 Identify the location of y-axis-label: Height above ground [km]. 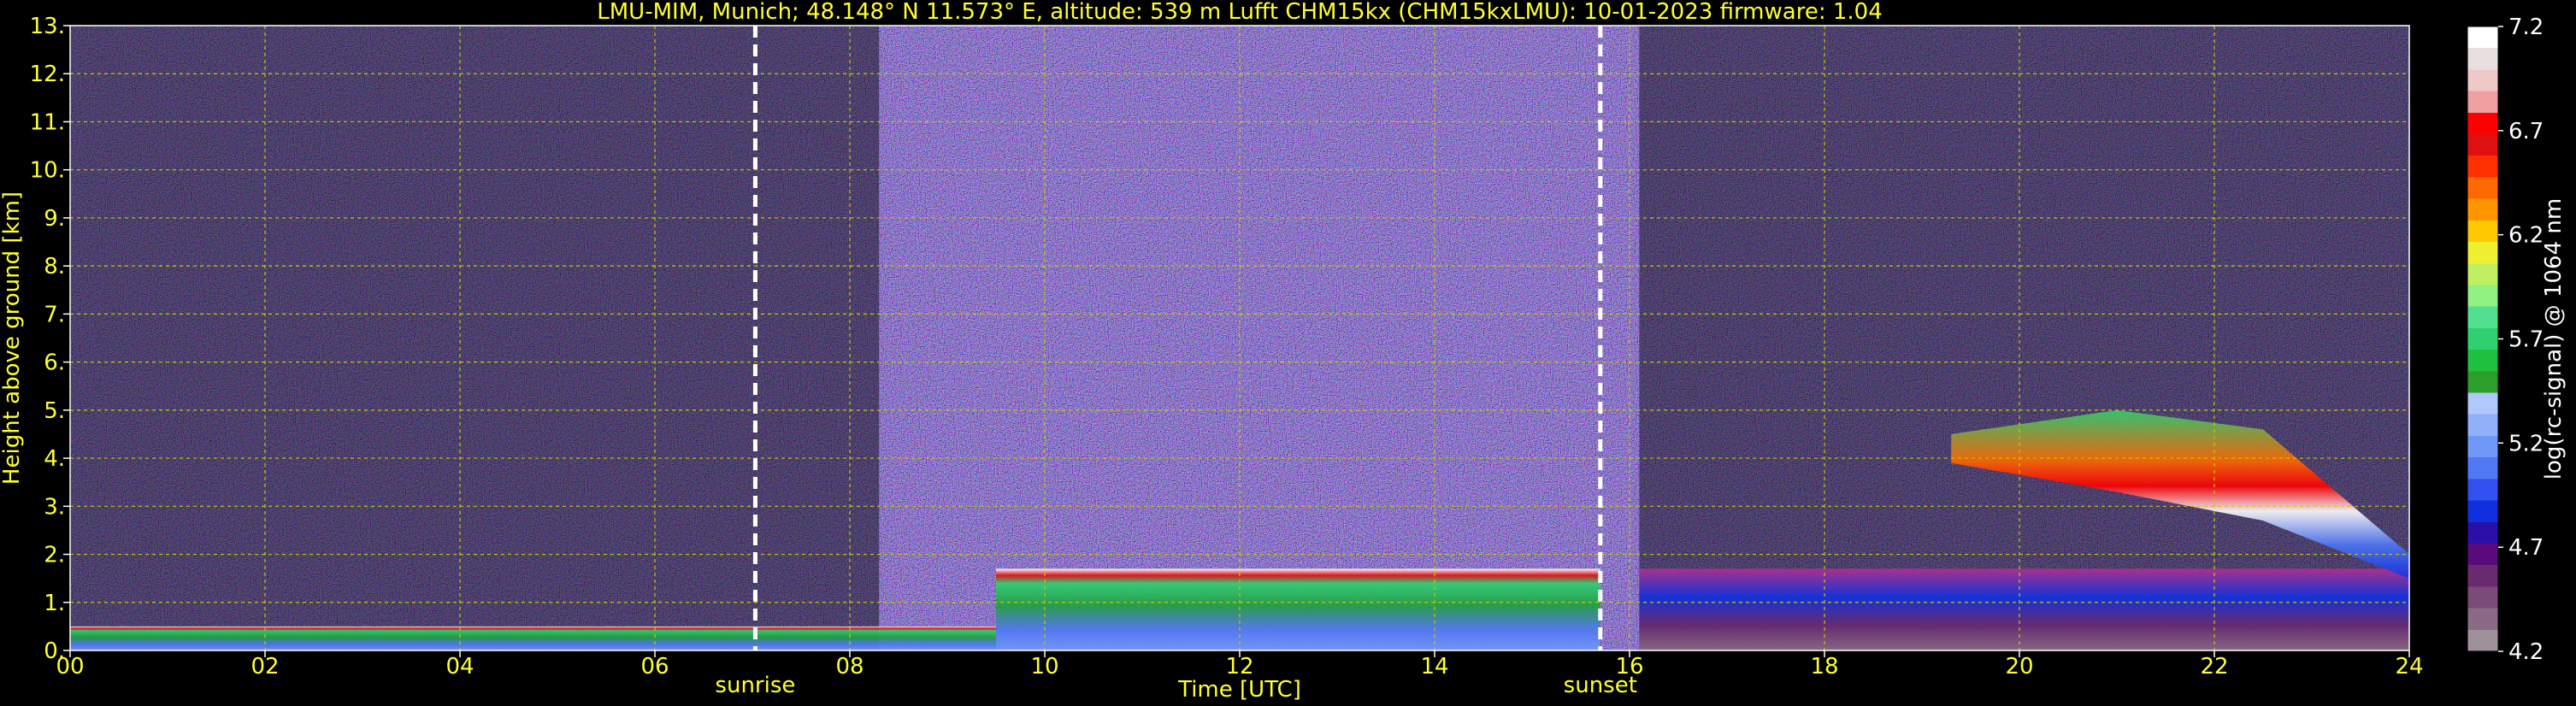
(12, 338).